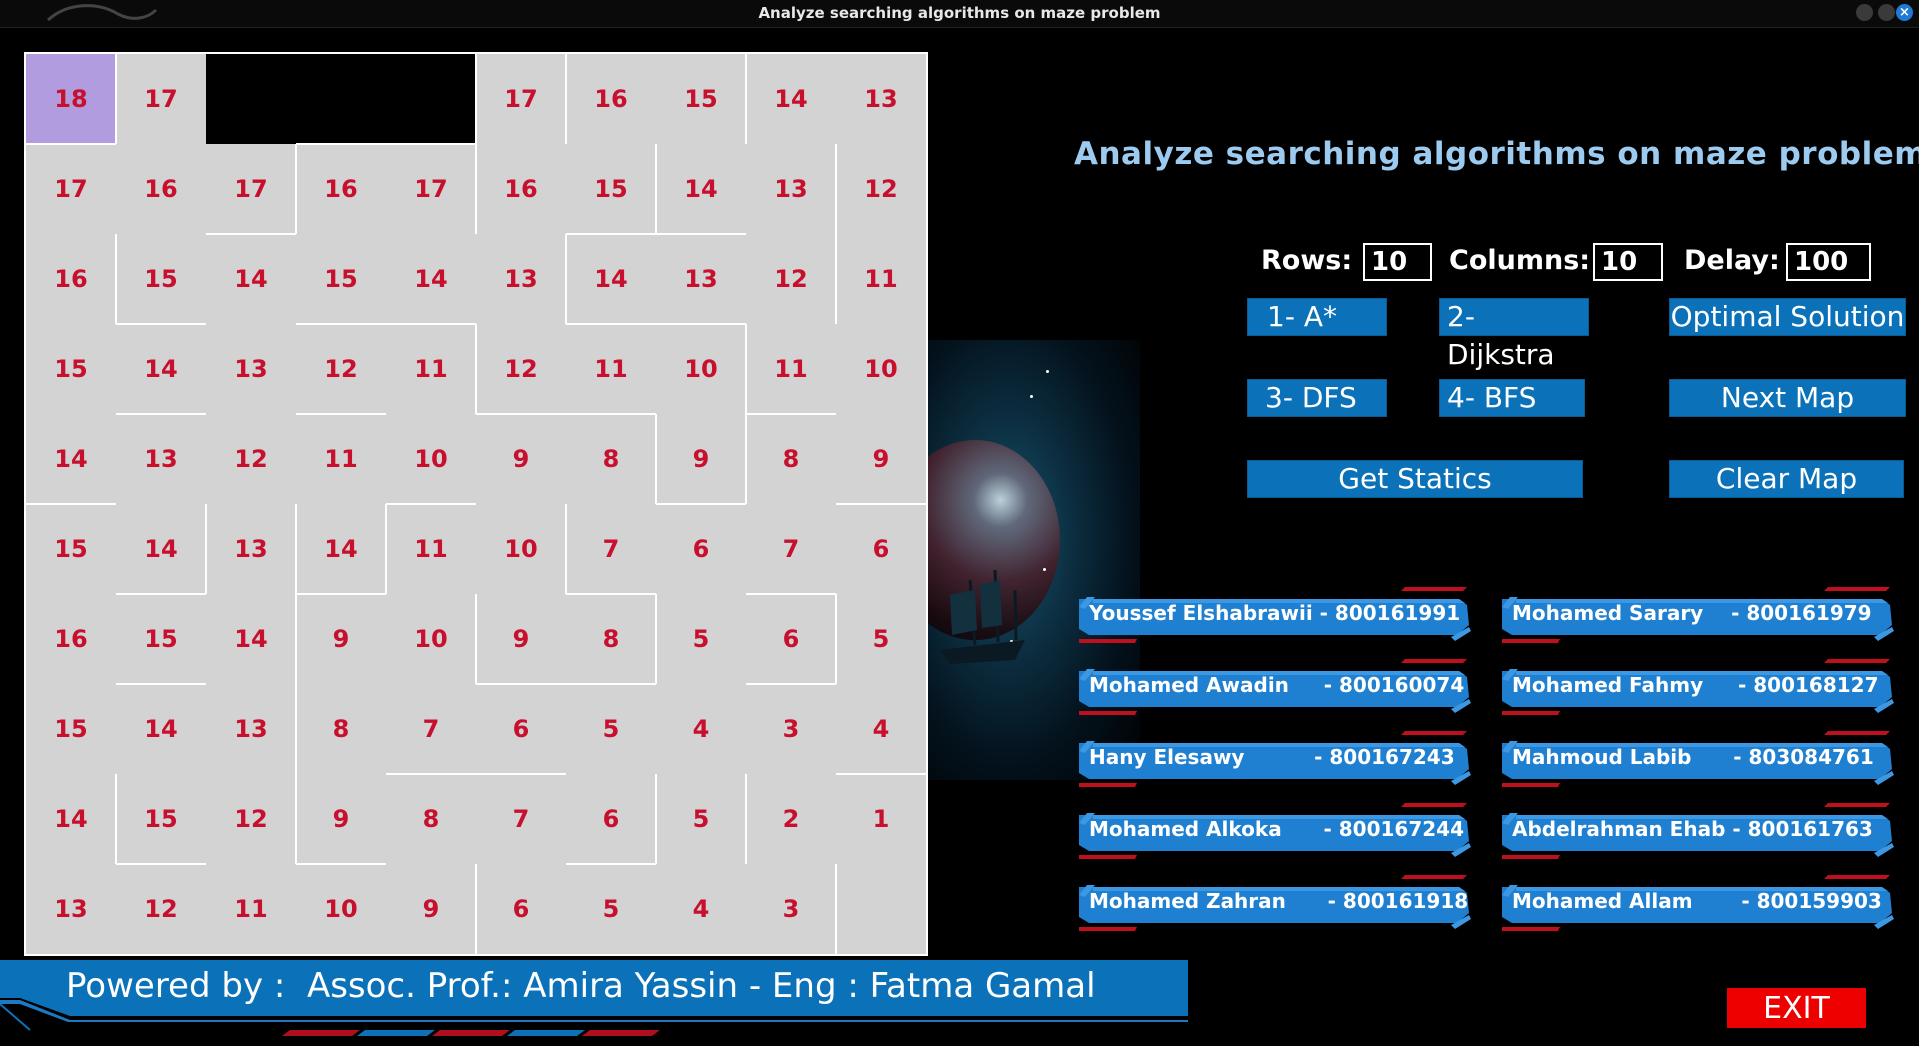 The height and width of the screenshot is (1046, 1919). Describe the element at coordinates (1317, 317) in the screenshot. I see `astar-button: 1- A*` at that location.